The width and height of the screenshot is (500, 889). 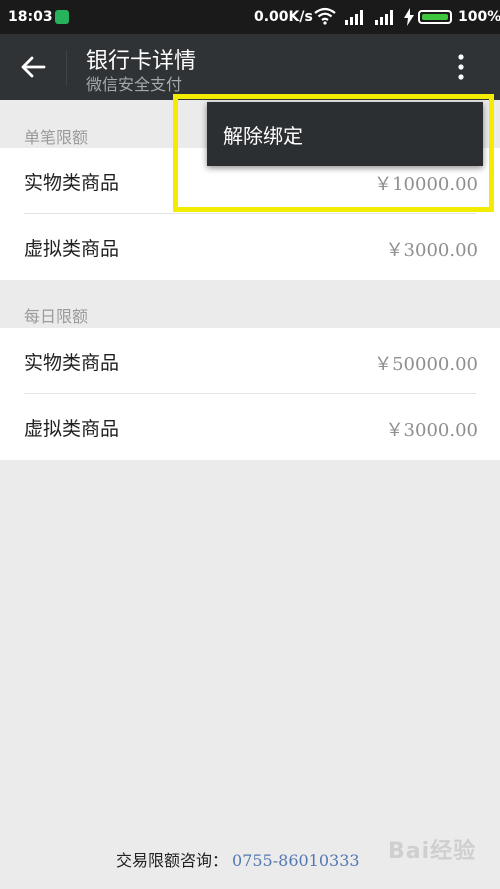 I want to click on title-divider, so click(x=66, y=68).